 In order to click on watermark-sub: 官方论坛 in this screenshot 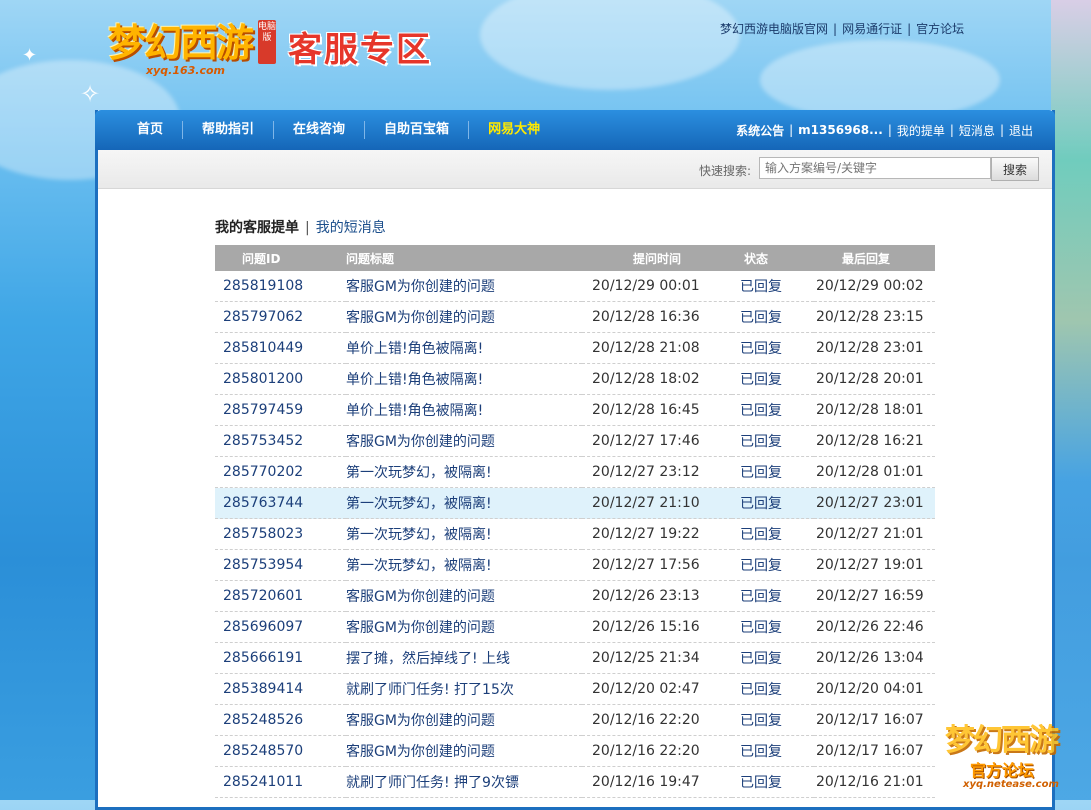, I will do `click(1002, 770)`.